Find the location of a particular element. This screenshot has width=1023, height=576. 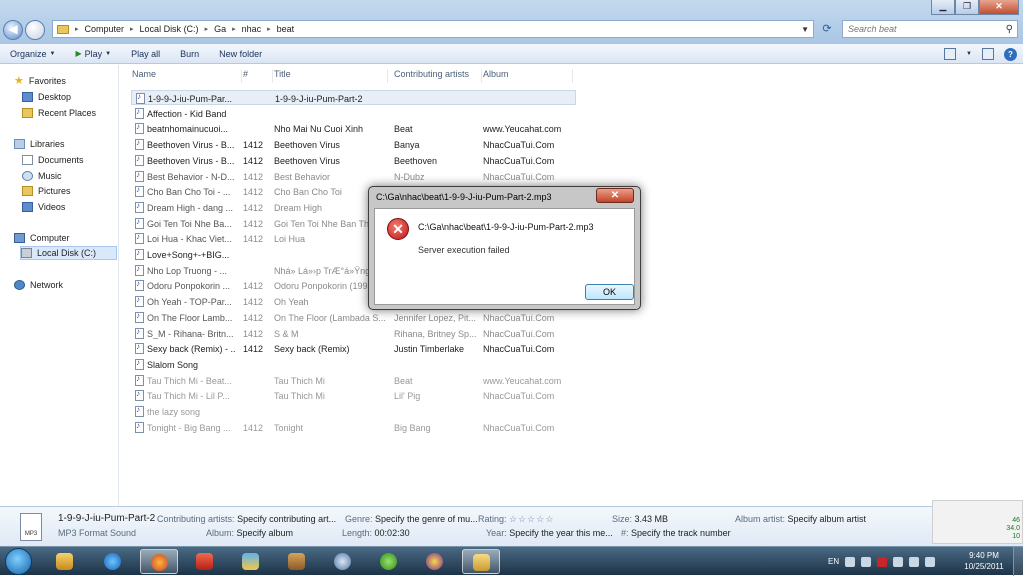

play-all-button: Play all is located at coordinates (145, 54).